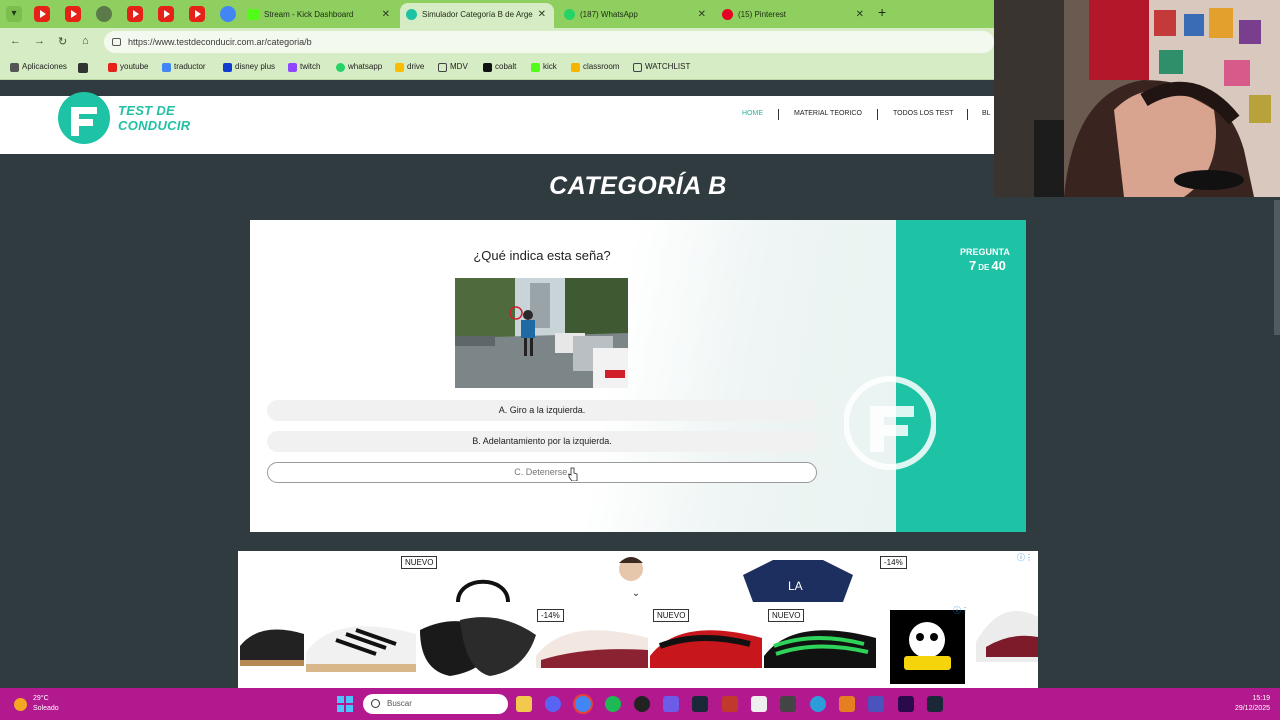  What do you see at coordinates (14, 14) in the screenshot?
I see `tab-search-icon: ▾` at bounding box center [14, 14].